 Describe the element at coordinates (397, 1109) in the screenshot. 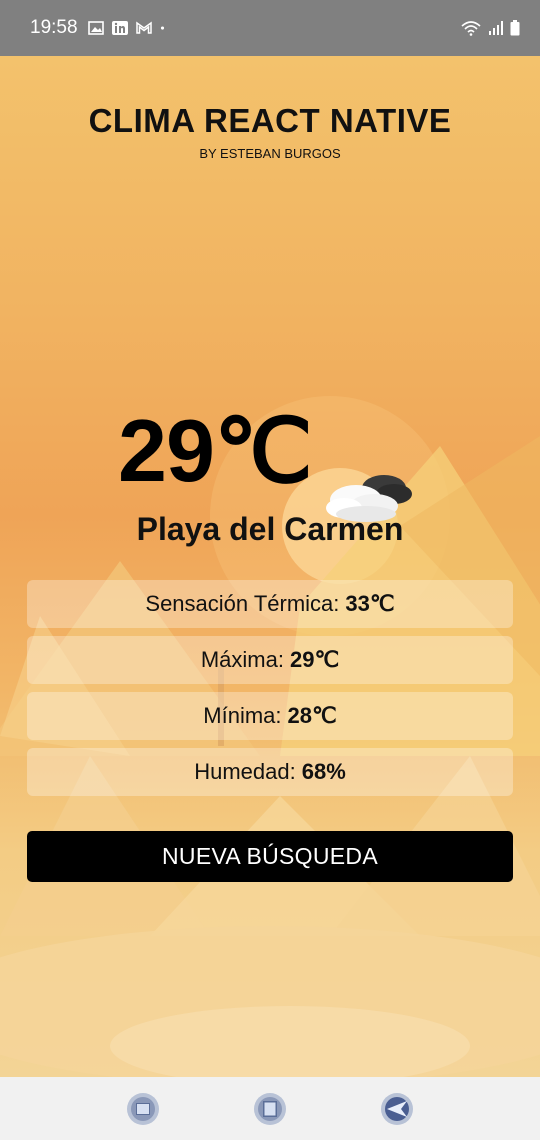

I see `back-icon` at that location.